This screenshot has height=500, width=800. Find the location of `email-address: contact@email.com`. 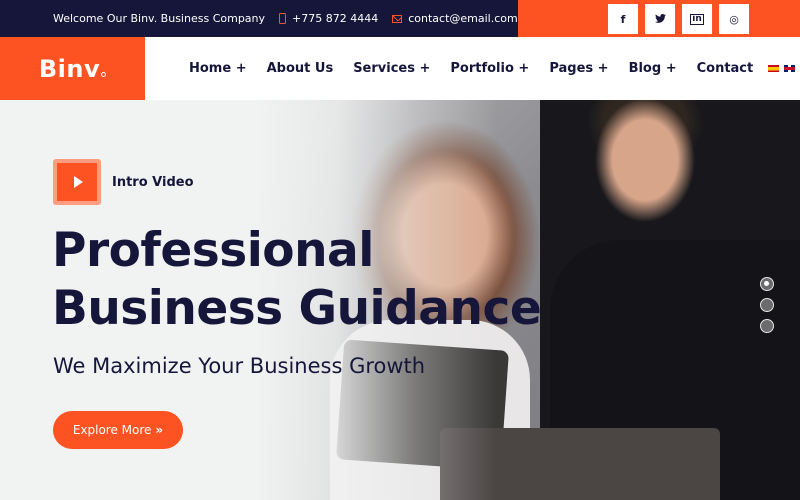

email-address: contact@email.com is located at coordinates (463, 18).